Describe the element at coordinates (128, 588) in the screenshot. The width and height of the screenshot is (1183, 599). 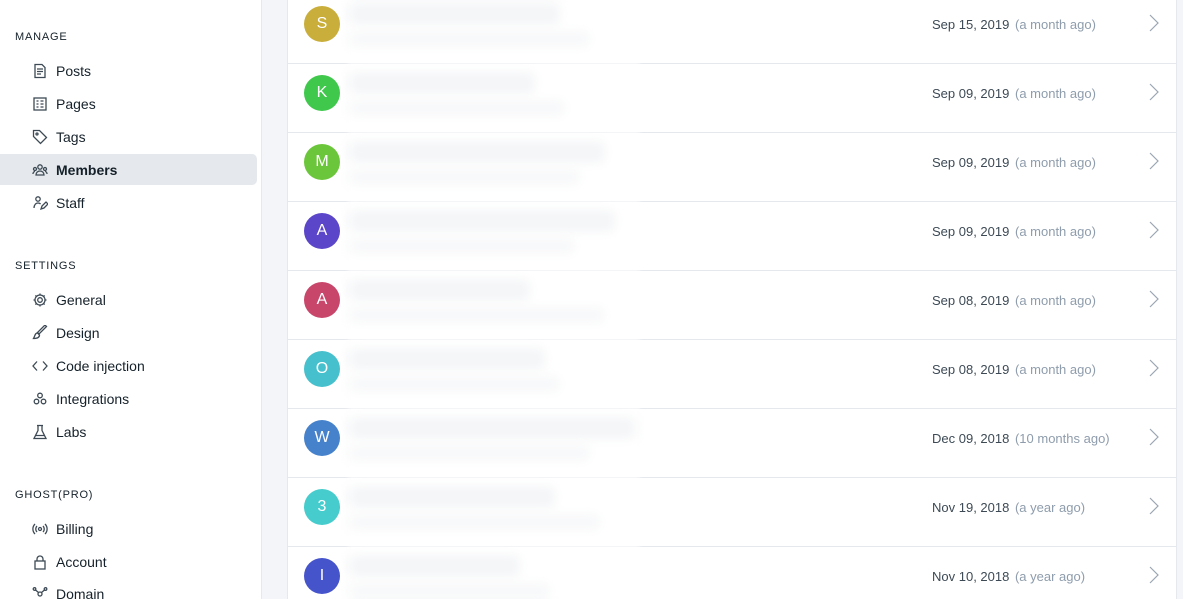
I see `sidebar-item-domain: Domain` at that location.